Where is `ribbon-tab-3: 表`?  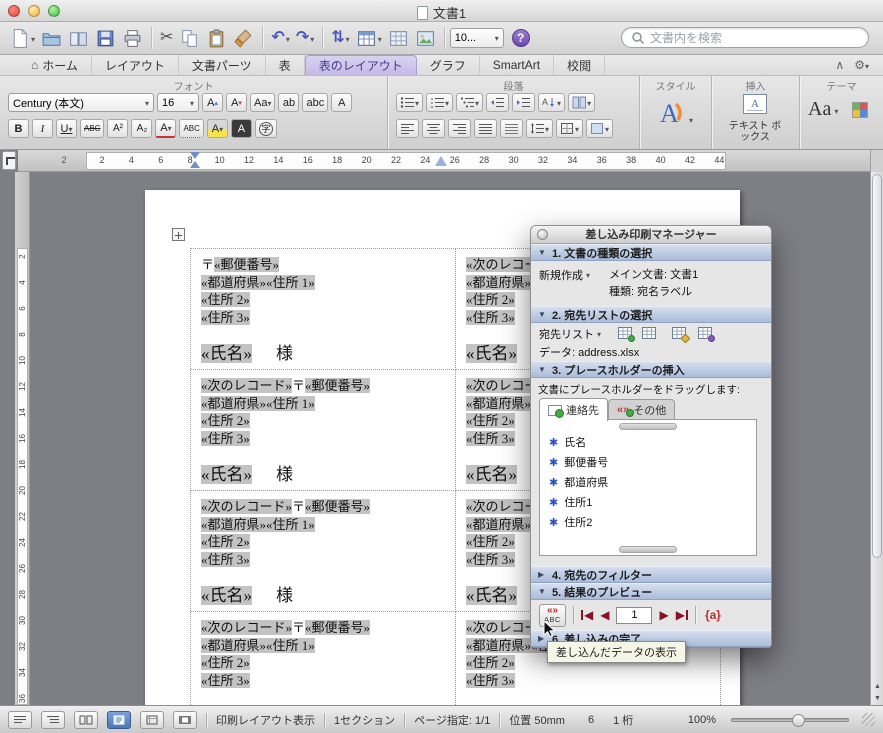
ribbon-tab-3: 表 is located at coordinates (285, 65).